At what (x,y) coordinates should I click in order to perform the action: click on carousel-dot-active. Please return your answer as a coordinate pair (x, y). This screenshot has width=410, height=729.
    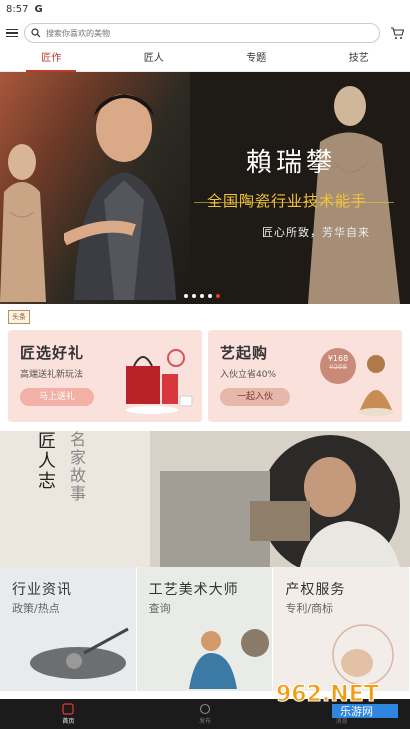
    Looking at the image, I should click on (218, 296).